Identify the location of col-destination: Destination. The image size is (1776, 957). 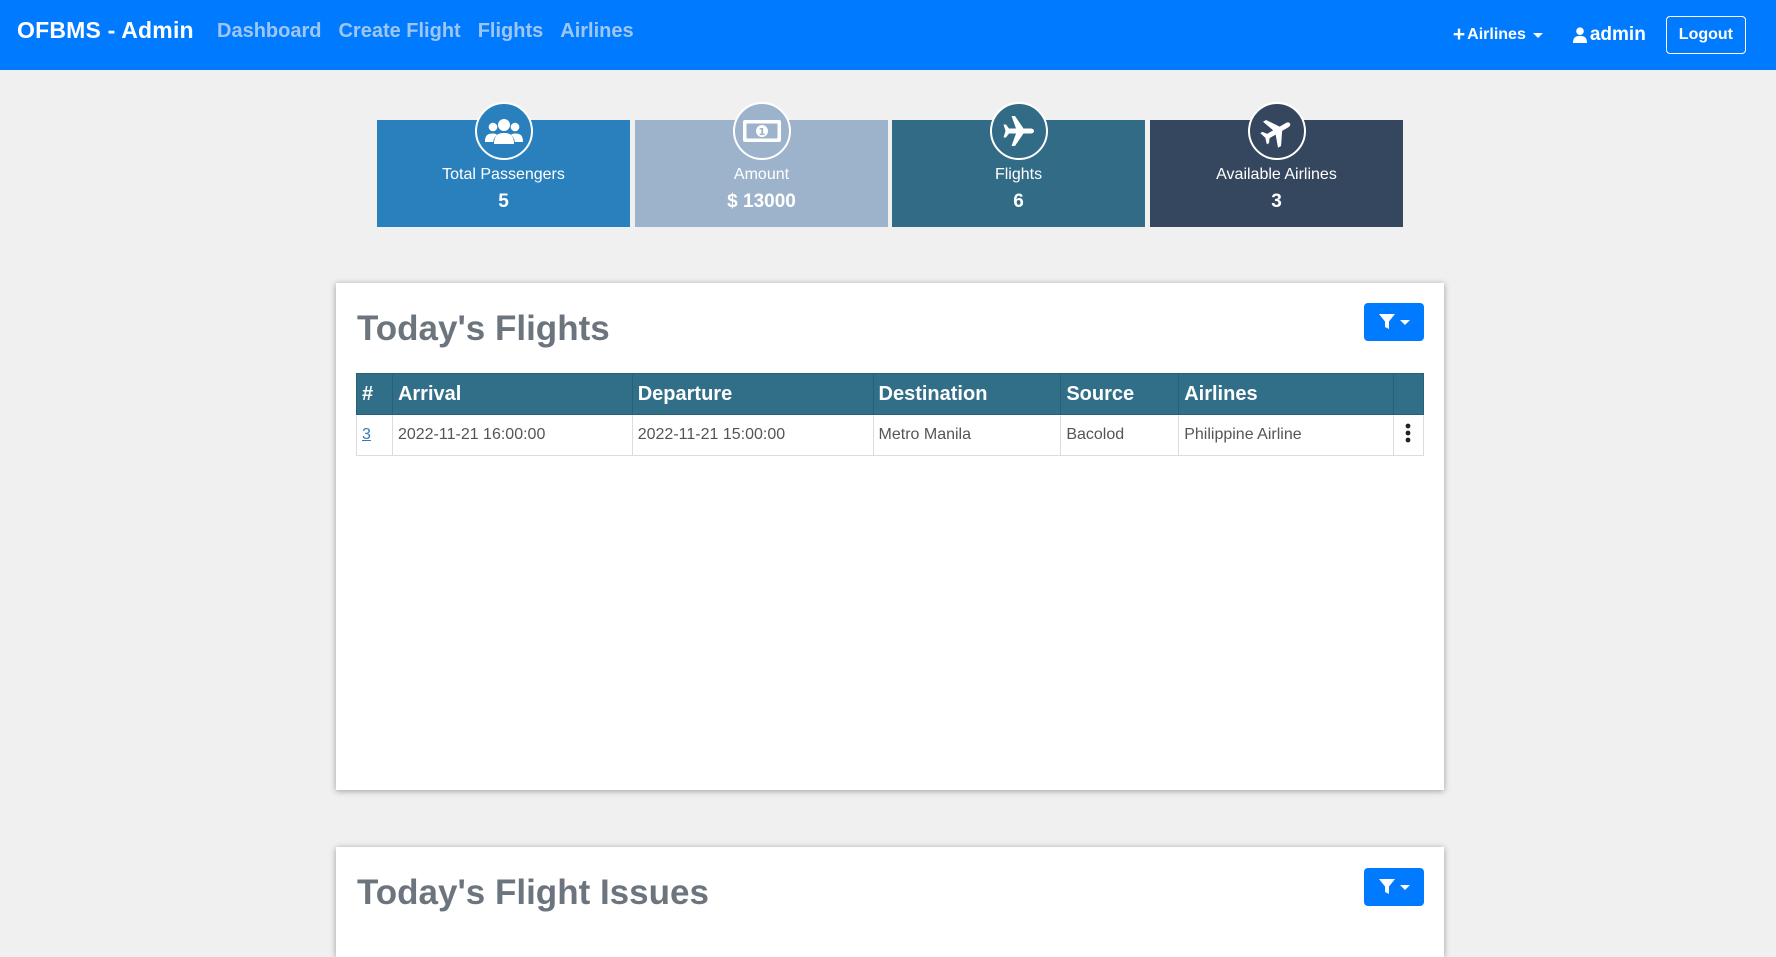
(967, 394).